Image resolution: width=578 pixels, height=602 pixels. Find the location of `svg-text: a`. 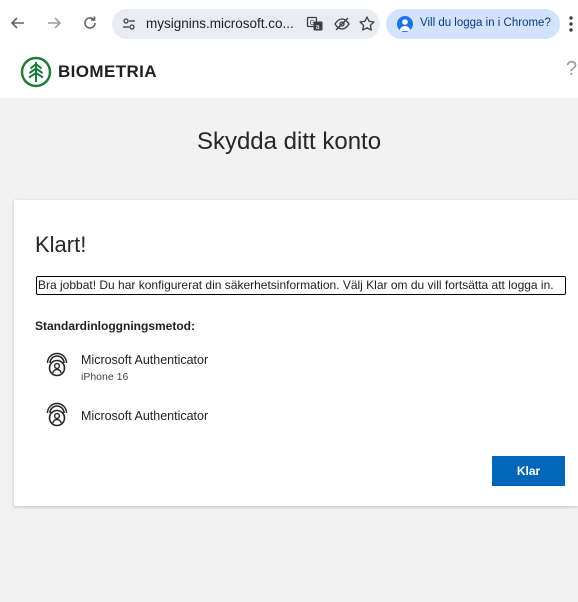

svg-text: a is located at coordinates (318, 27).